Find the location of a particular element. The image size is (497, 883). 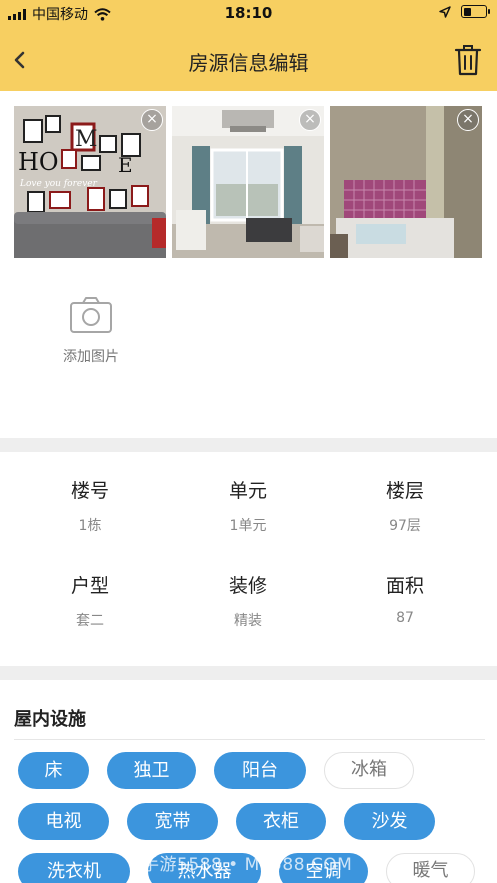

facility-tag: 洗衣机 is located at coordinates (74, 868).